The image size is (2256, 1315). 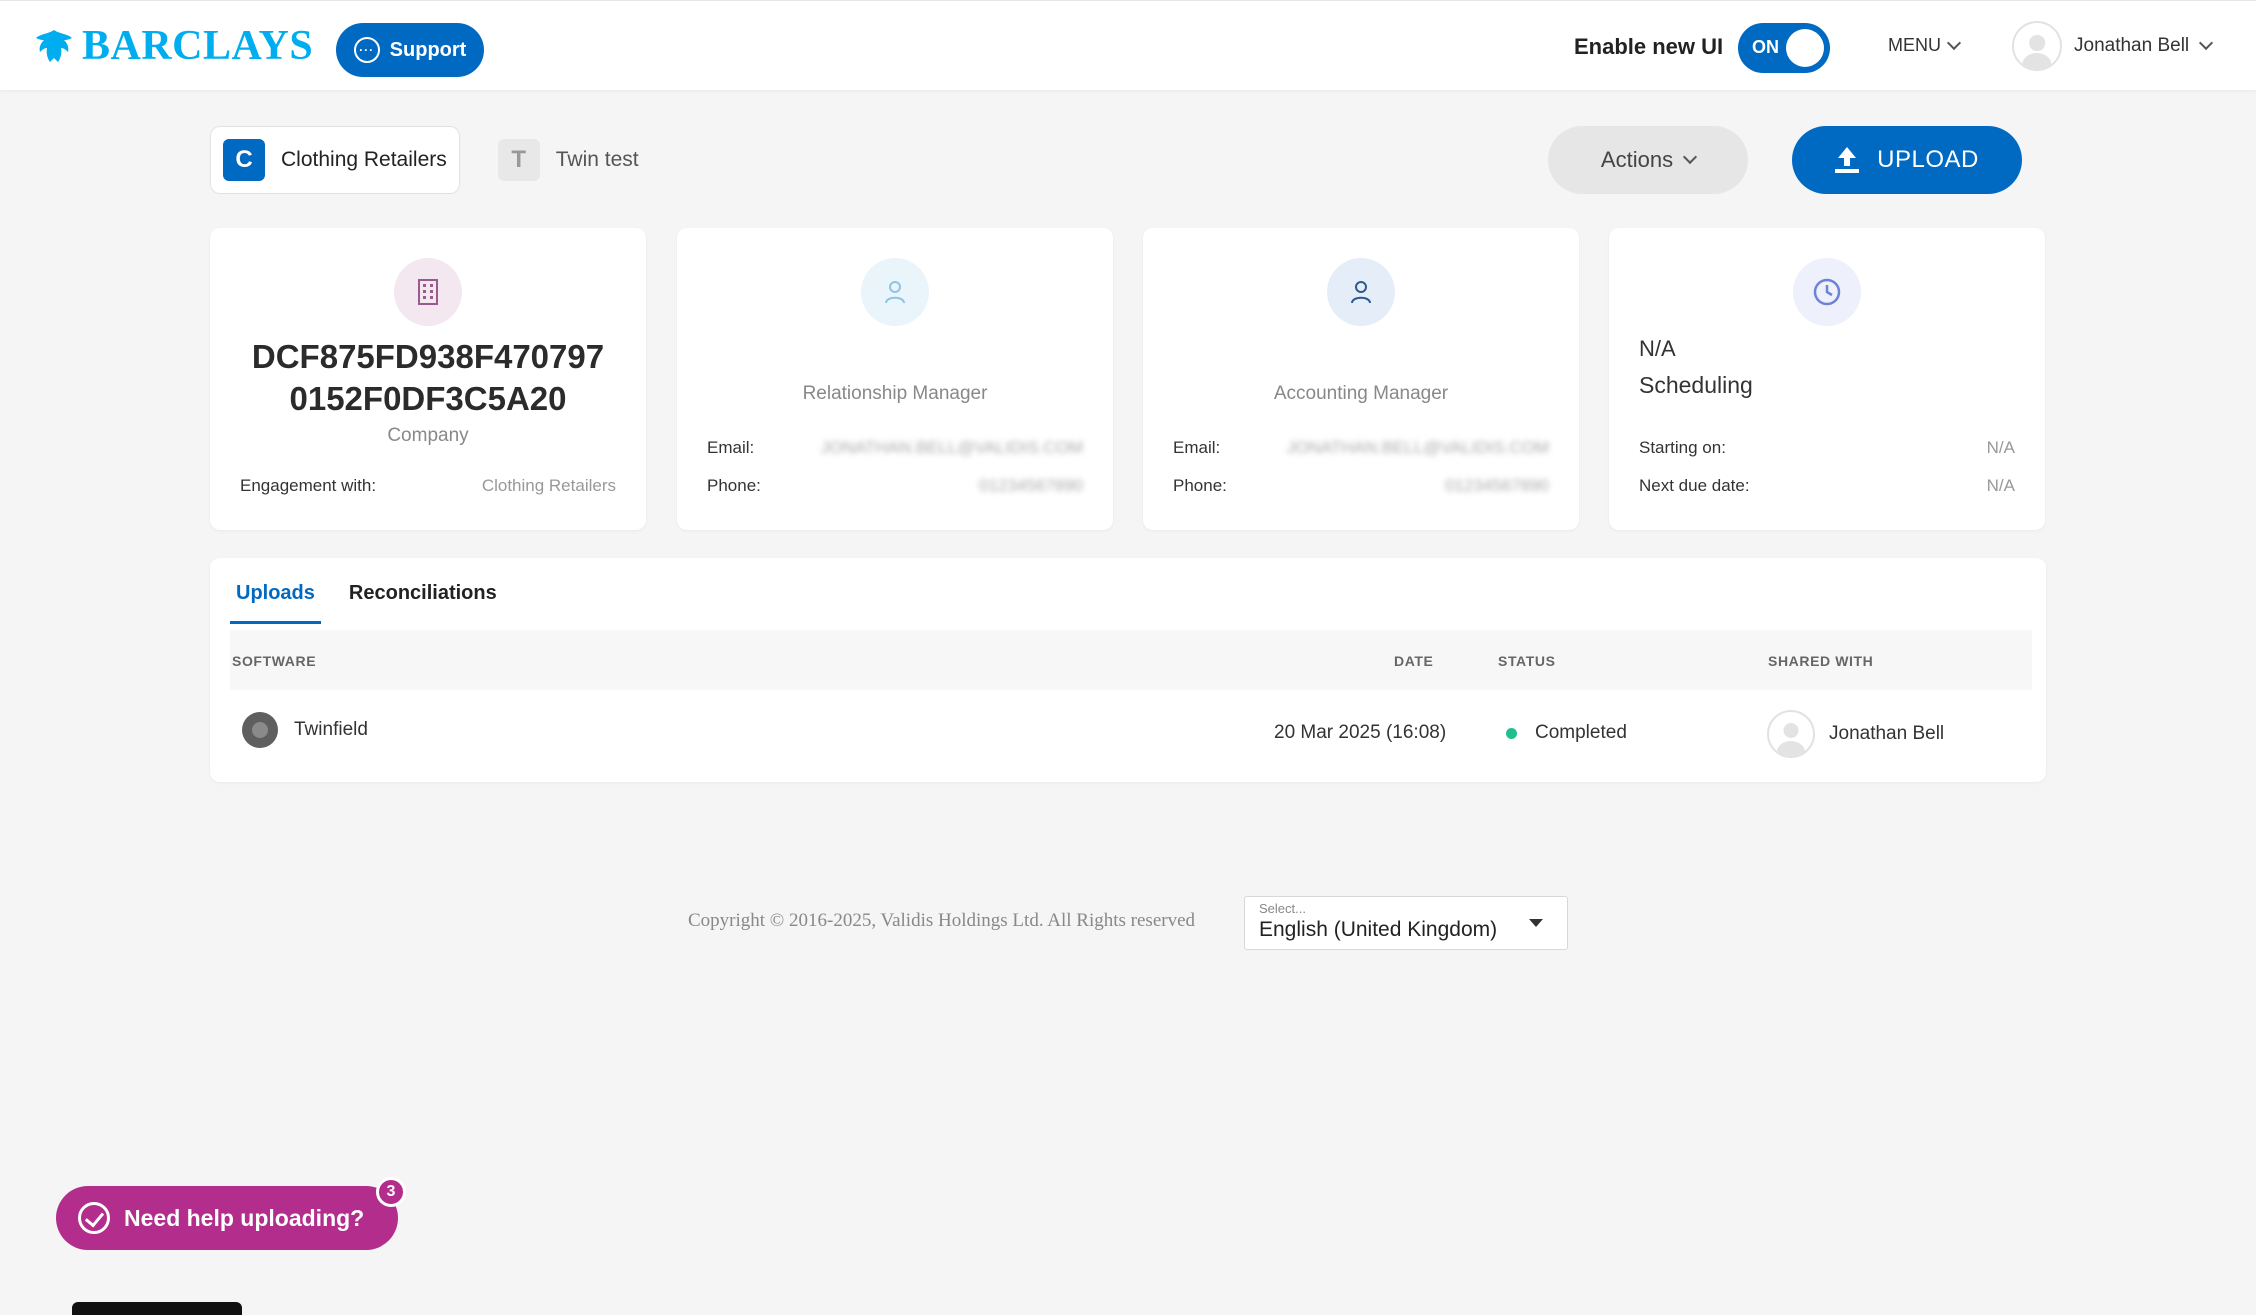 What do you see at coordinates (1649, 46) in the screenshot?
I see `new-ui-toggle-label: Enable new UI` at bounding box center [1649, 46].